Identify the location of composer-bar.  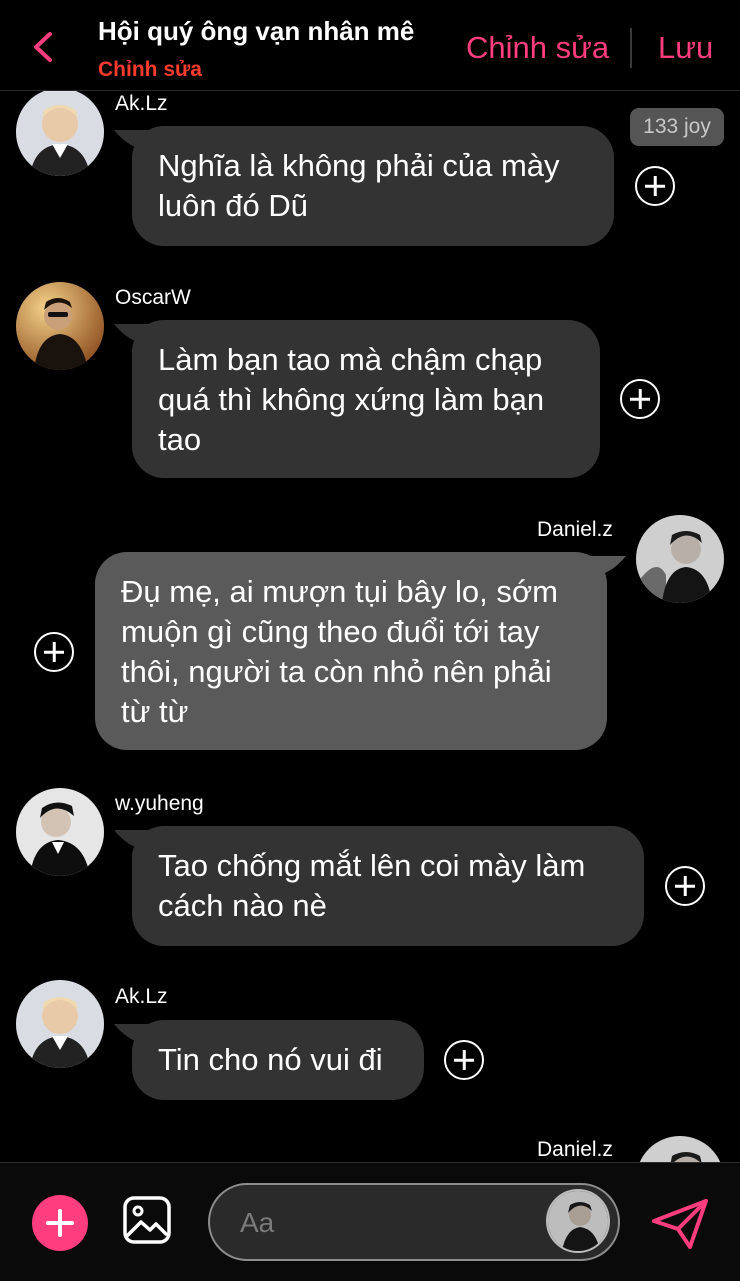
(370, 1221).